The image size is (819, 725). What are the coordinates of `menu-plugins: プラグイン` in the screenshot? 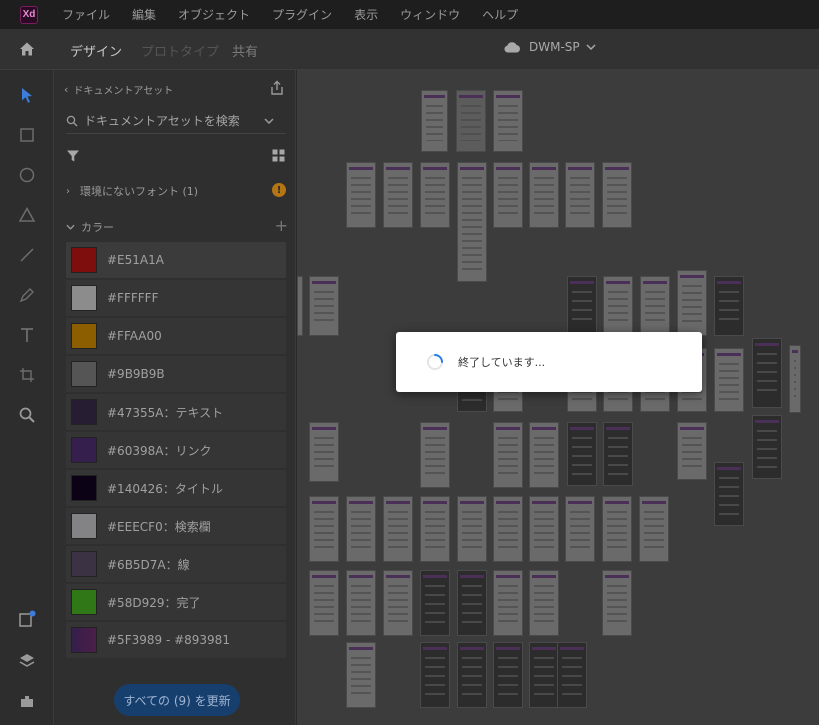 It's located at (302, 14).